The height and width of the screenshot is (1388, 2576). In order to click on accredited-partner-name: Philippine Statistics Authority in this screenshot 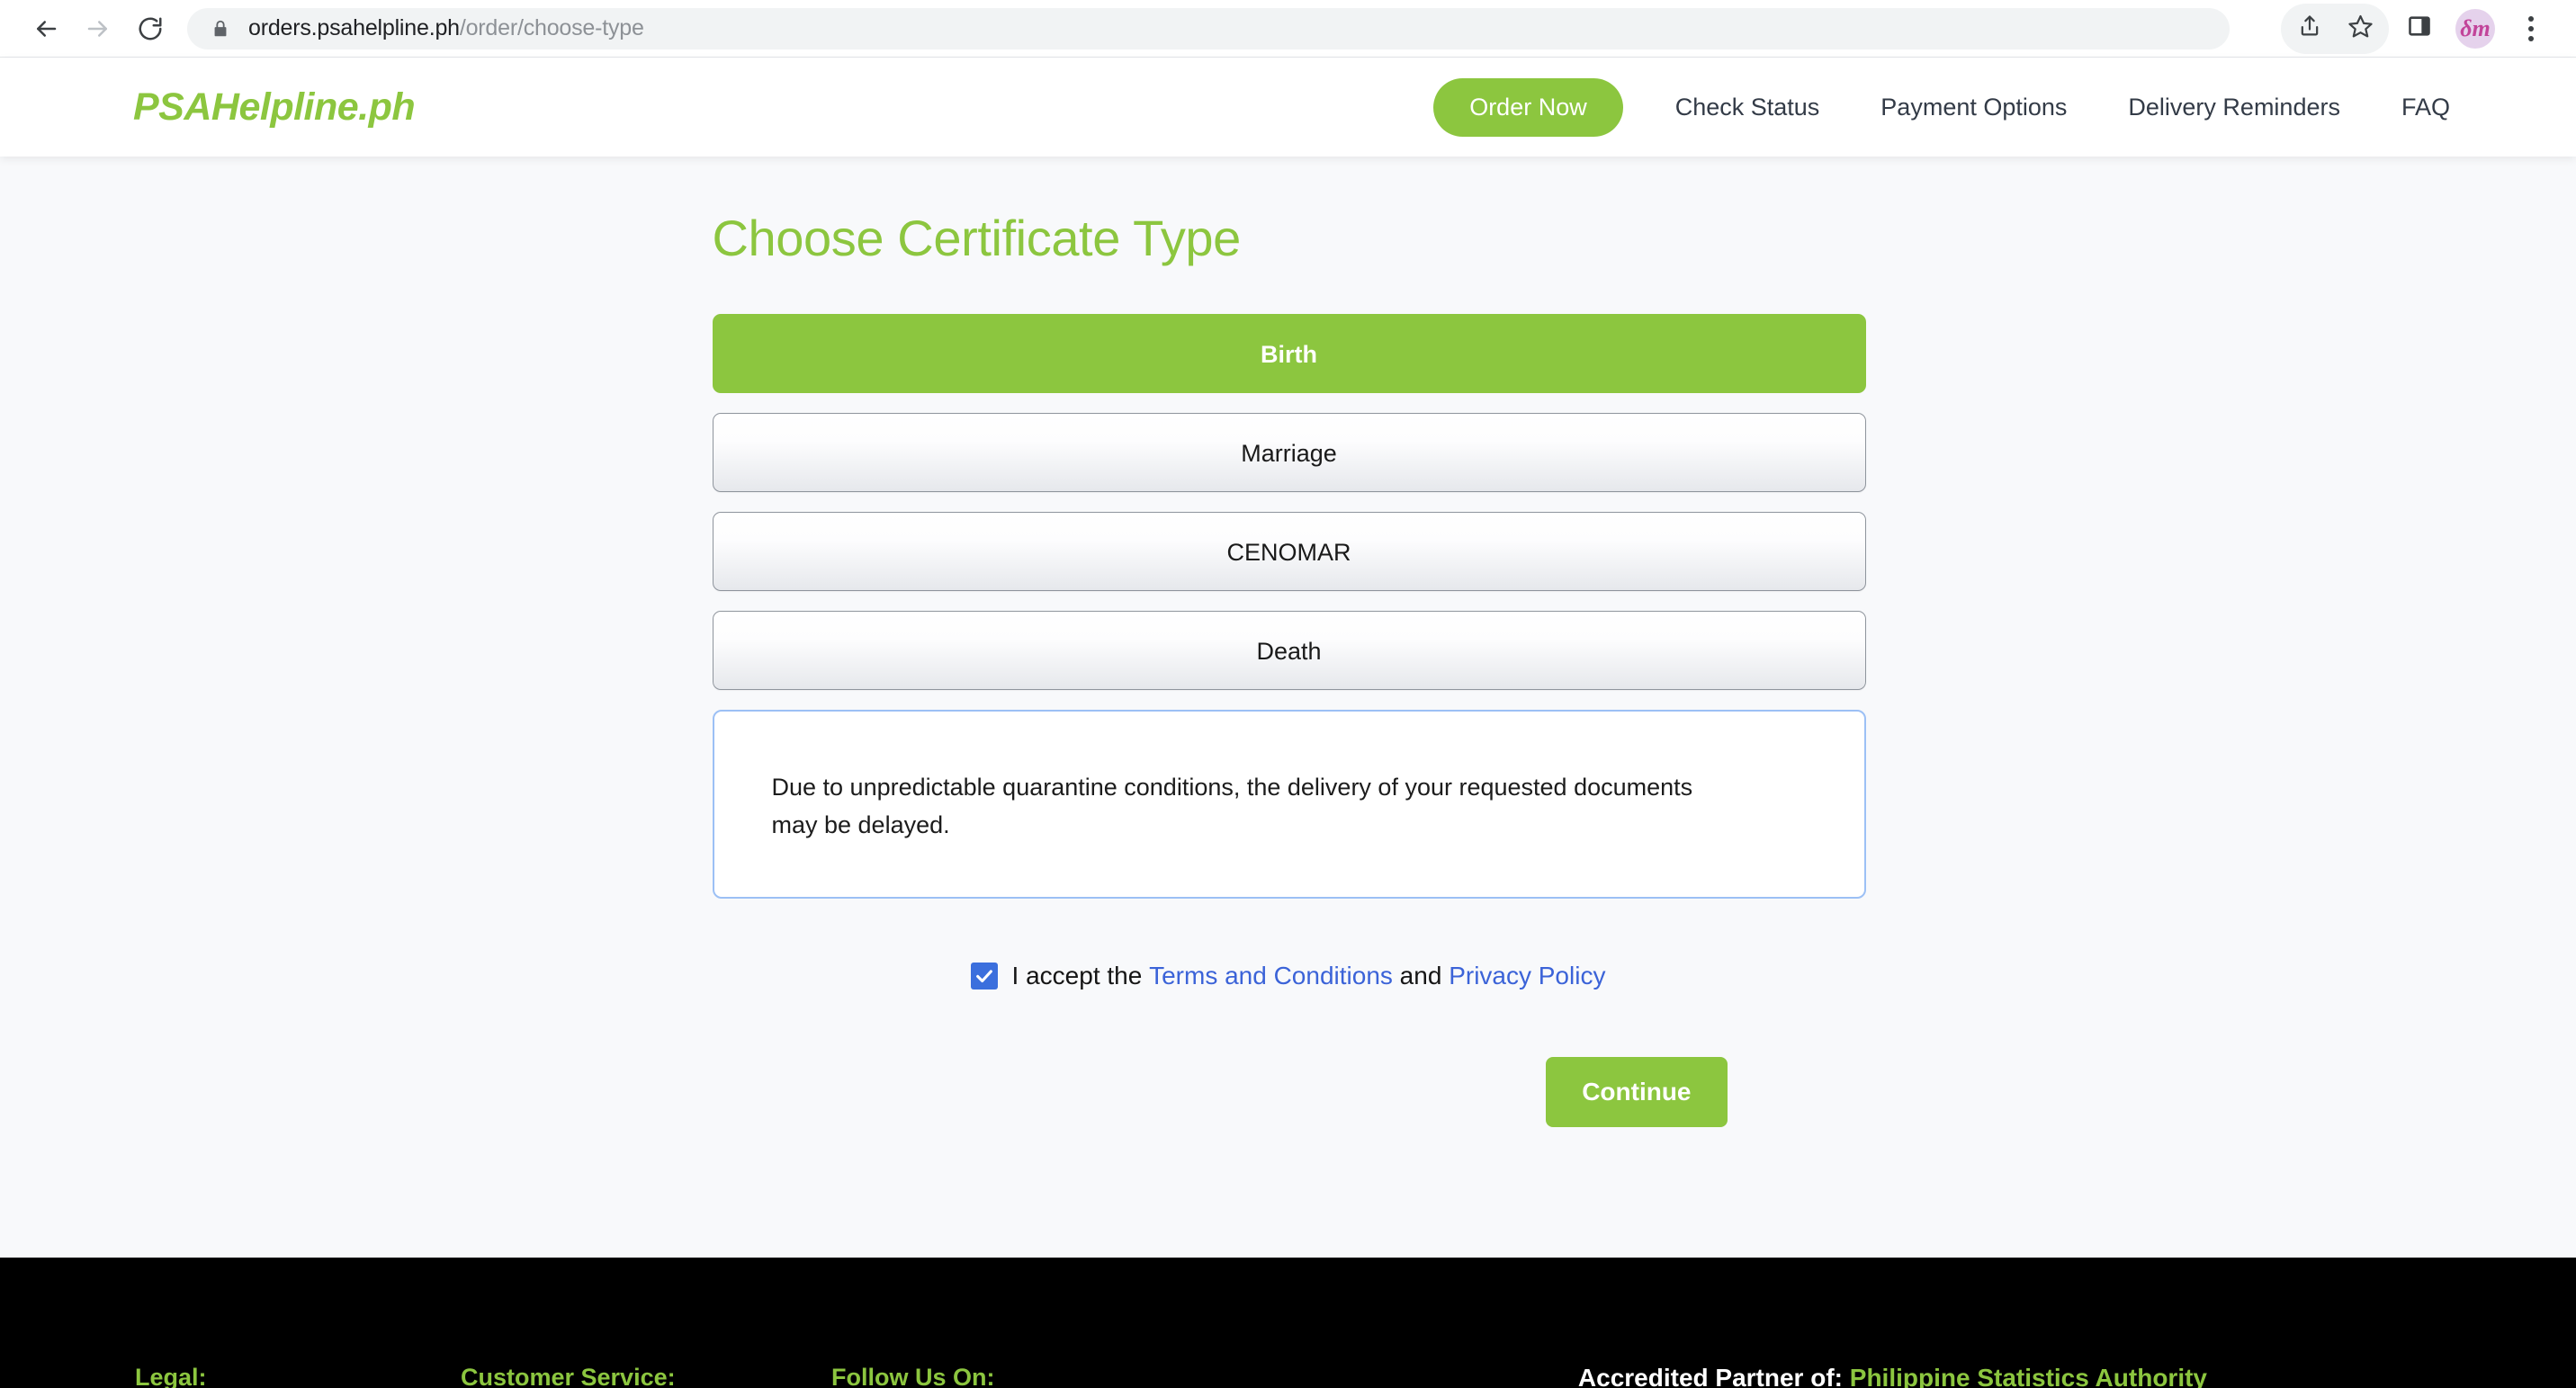, I will do `click(2028, 1376)`.